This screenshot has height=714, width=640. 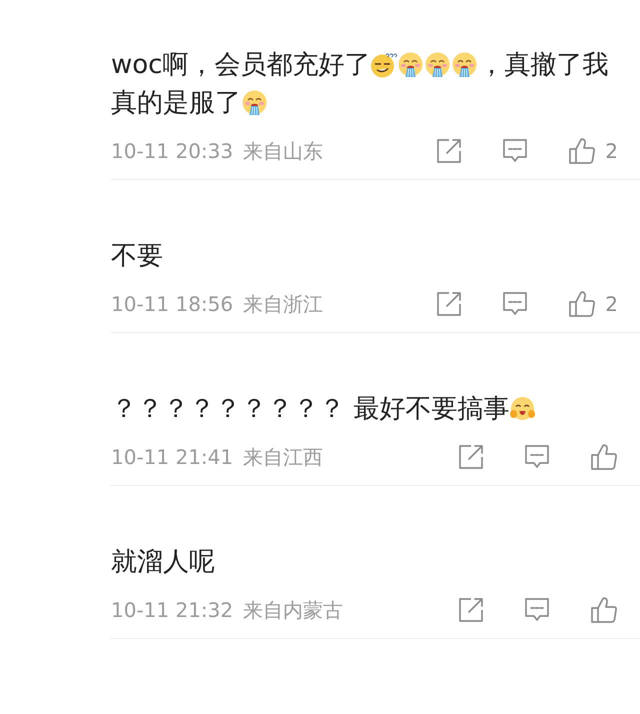 I want to click on comment-time: 10-11 21:41, so click(x=172, y=457).